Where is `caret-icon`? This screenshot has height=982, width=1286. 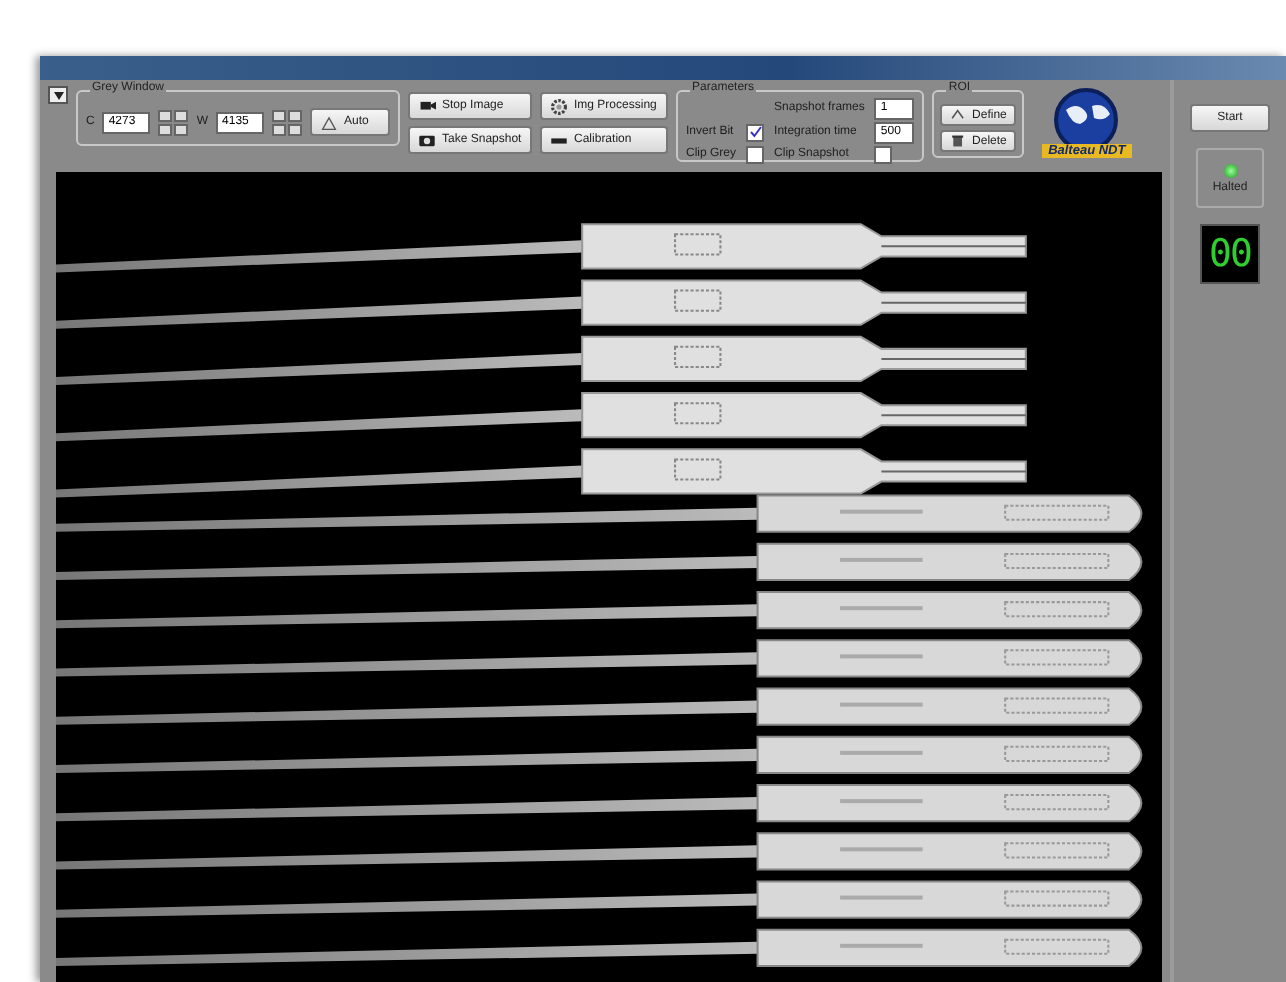 caret-icon is located at coordinates (58, 95).